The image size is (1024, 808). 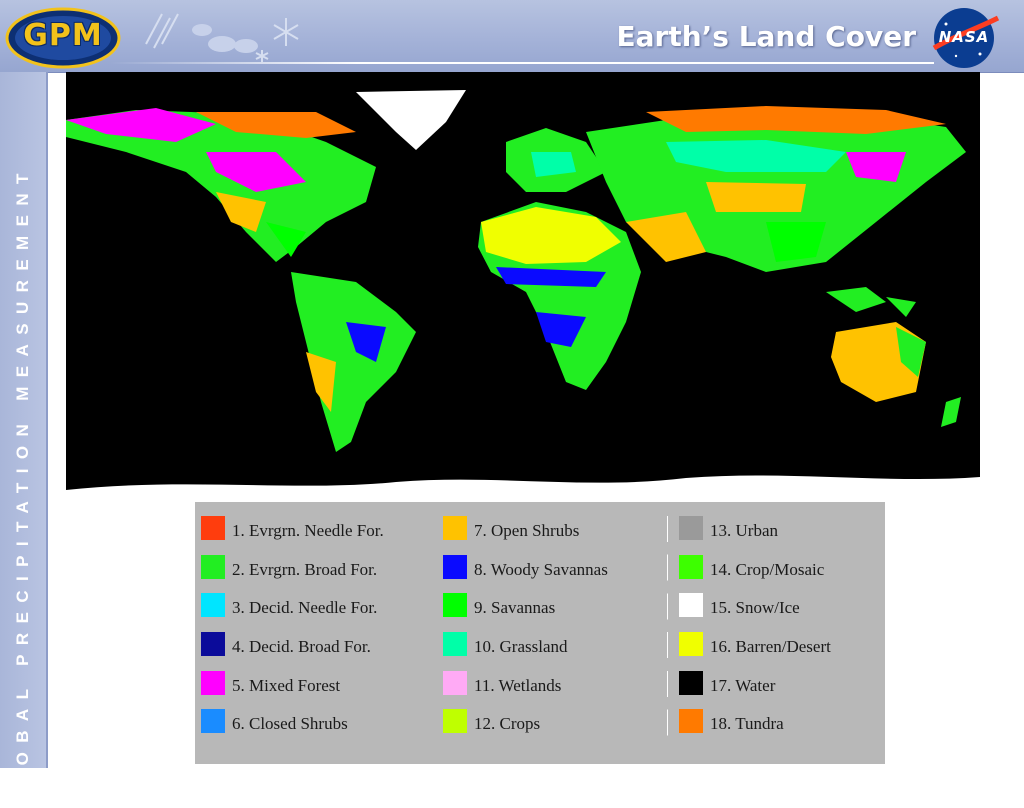 What do you see at coordinates (305, 569) in the screenshot?
I see `legend-label: 2. Evrgrn. Broad For.` at bounding box center [305, 569].